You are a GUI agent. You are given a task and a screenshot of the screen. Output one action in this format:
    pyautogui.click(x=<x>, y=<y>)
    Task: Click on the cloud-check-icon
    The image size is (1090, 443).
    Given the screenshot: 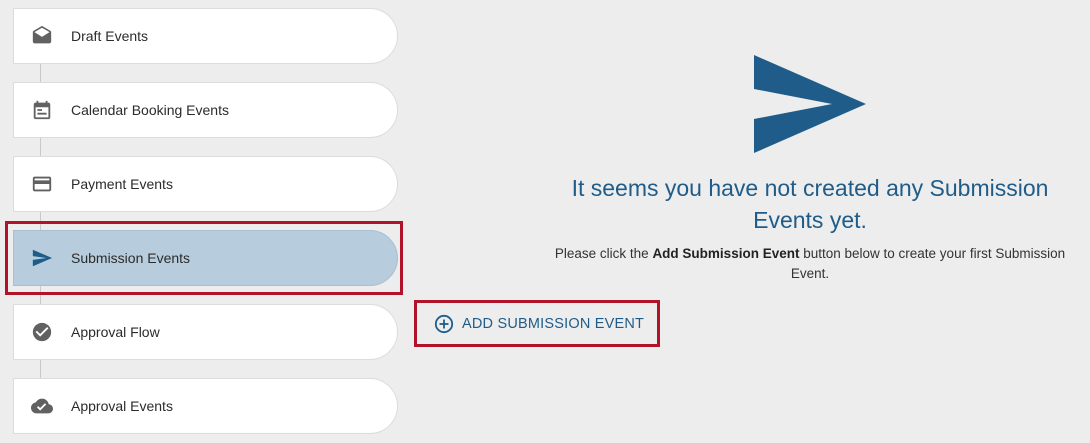 What is the action you would take?
    pyautogui.click(x=42, y=406)
    